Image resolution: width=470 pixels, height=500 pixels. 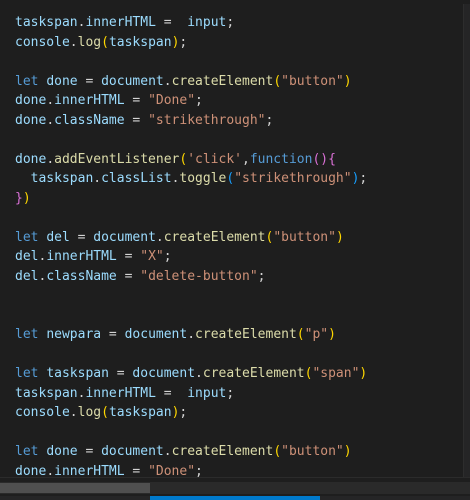 What do you see at coordinates (467, 239) in the screenshot?
I see `vertical-scrollbar` at bounding box center [467, 239].